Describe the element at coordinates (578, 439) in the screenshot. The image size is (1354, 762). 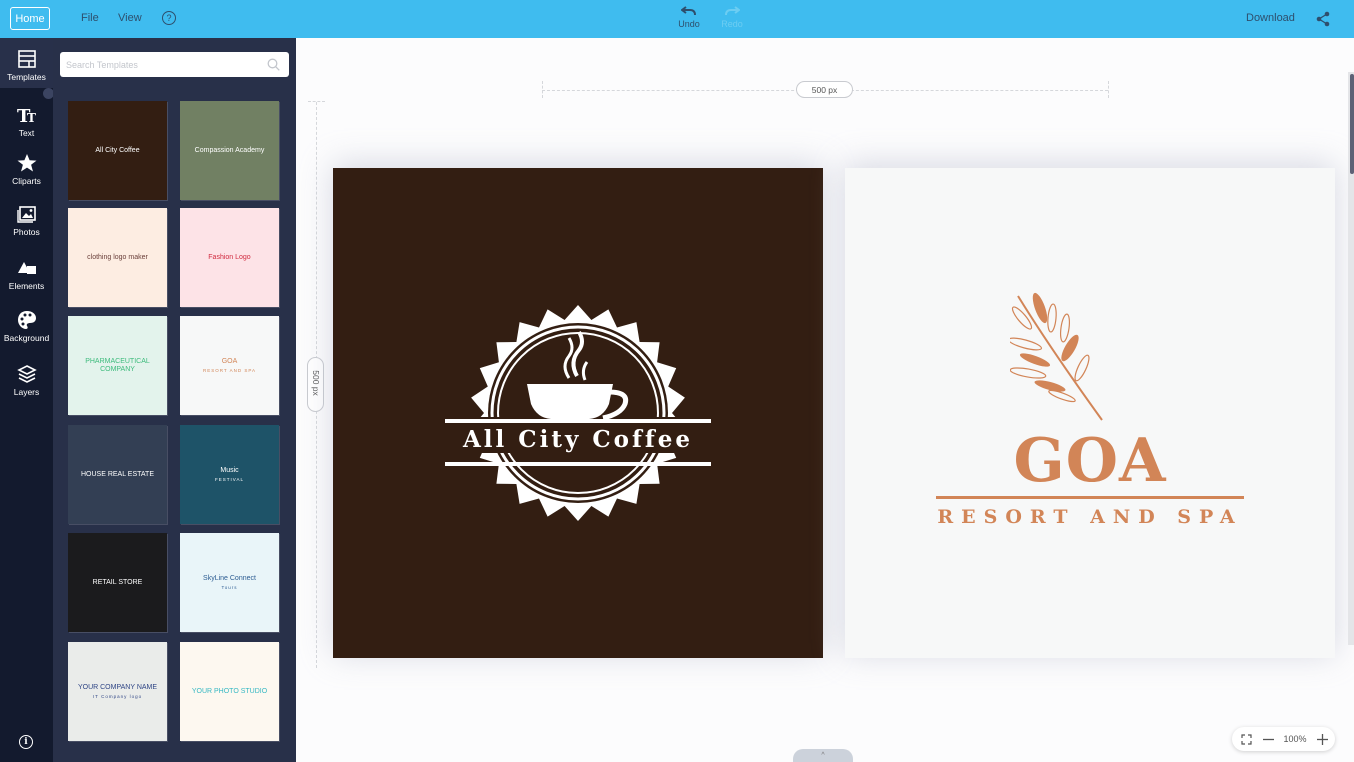
I see `coffee-logo-text: All City Coffee` at that location.